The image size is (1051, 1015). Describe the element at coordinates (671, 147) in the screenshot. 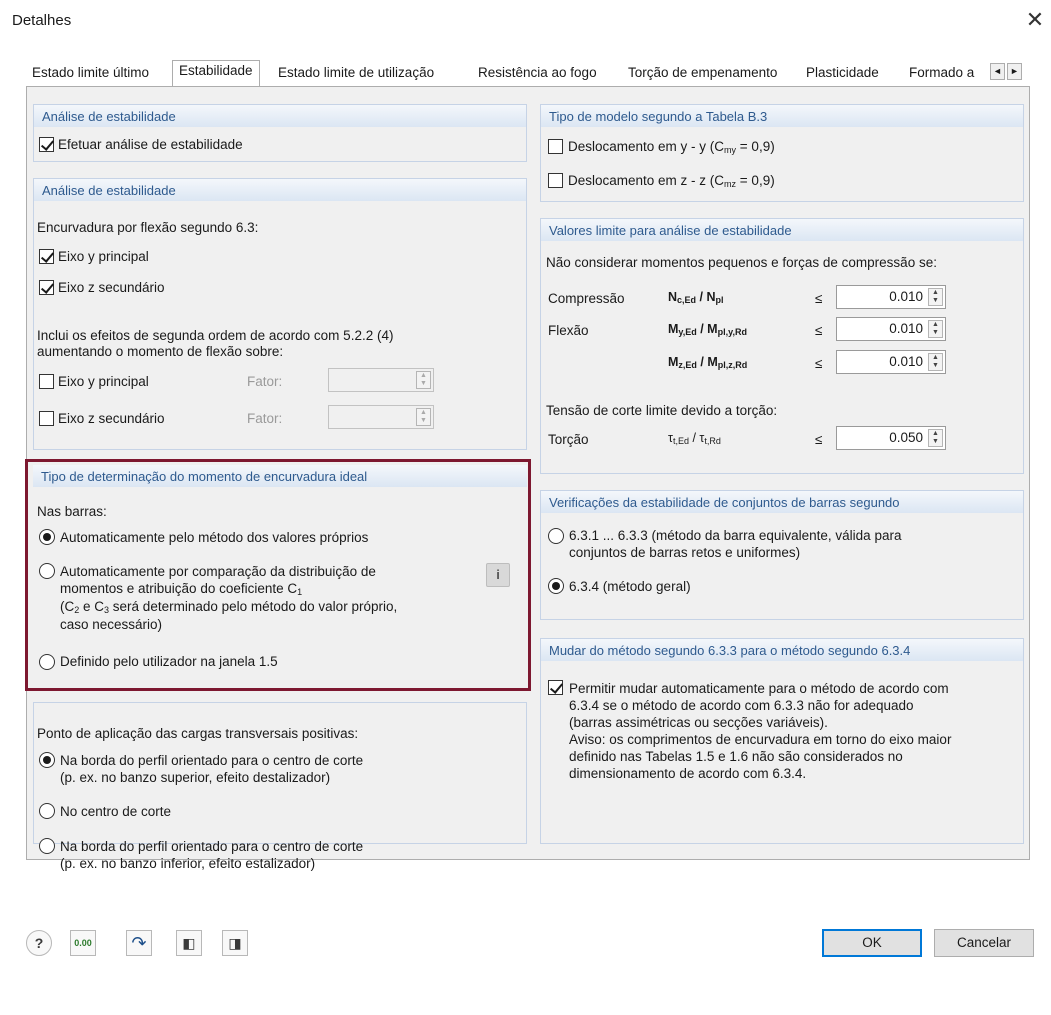

I see `displacement-y-label: Deslocamento em y - y (Cmy = 0,9)` at that location.